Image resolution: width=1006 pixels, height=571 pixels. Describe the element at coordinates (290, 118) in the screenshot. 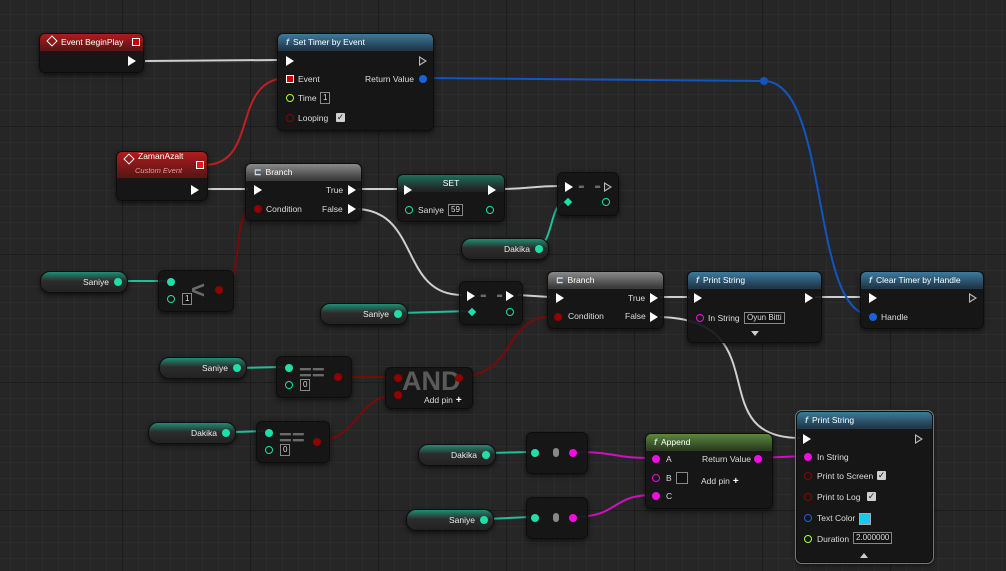

I see `looping-pin` at that location.